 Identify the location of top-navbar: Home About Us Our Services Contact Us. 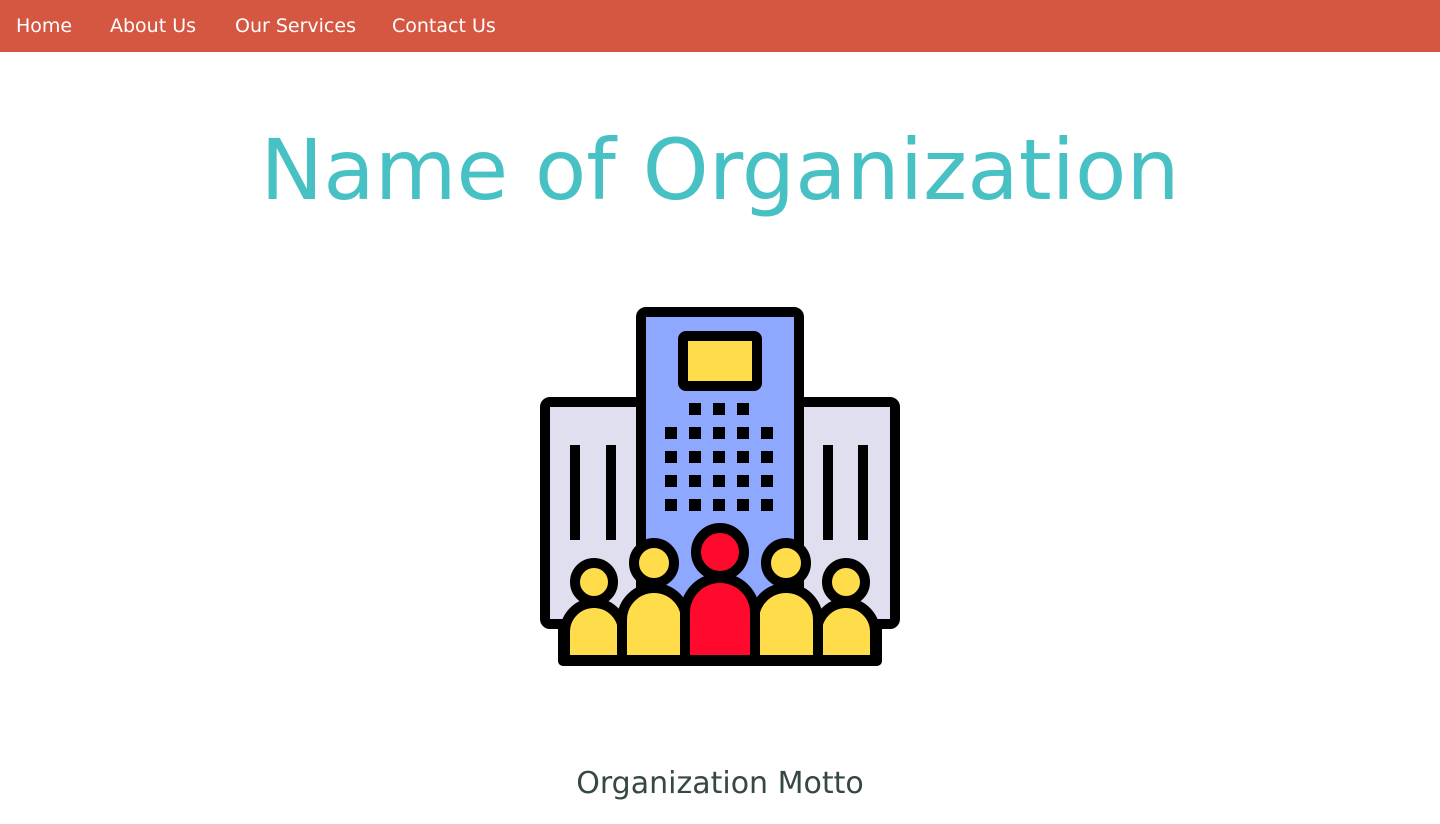
(720, 26).